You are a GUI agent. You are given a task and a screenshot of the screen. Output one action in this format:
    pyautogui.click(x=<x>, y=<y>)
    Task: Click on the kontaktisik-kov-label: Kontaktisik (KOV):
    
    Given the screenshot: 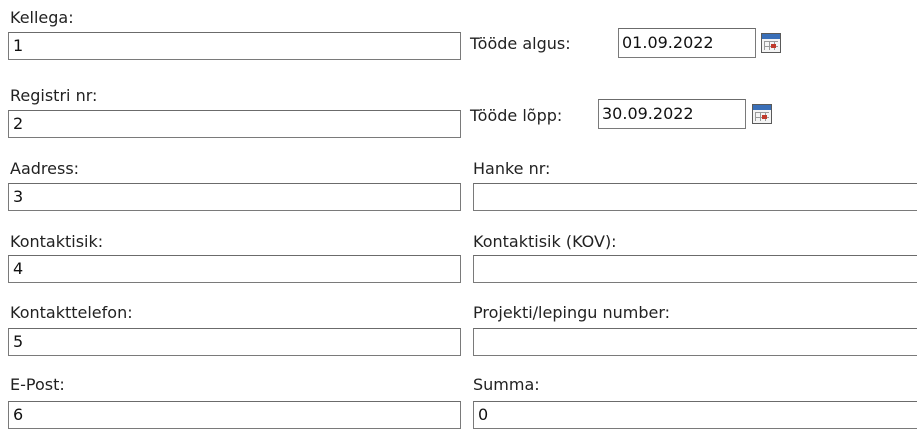 What is the action you would take?
    pyautogui.click(x=545, y=241)
    